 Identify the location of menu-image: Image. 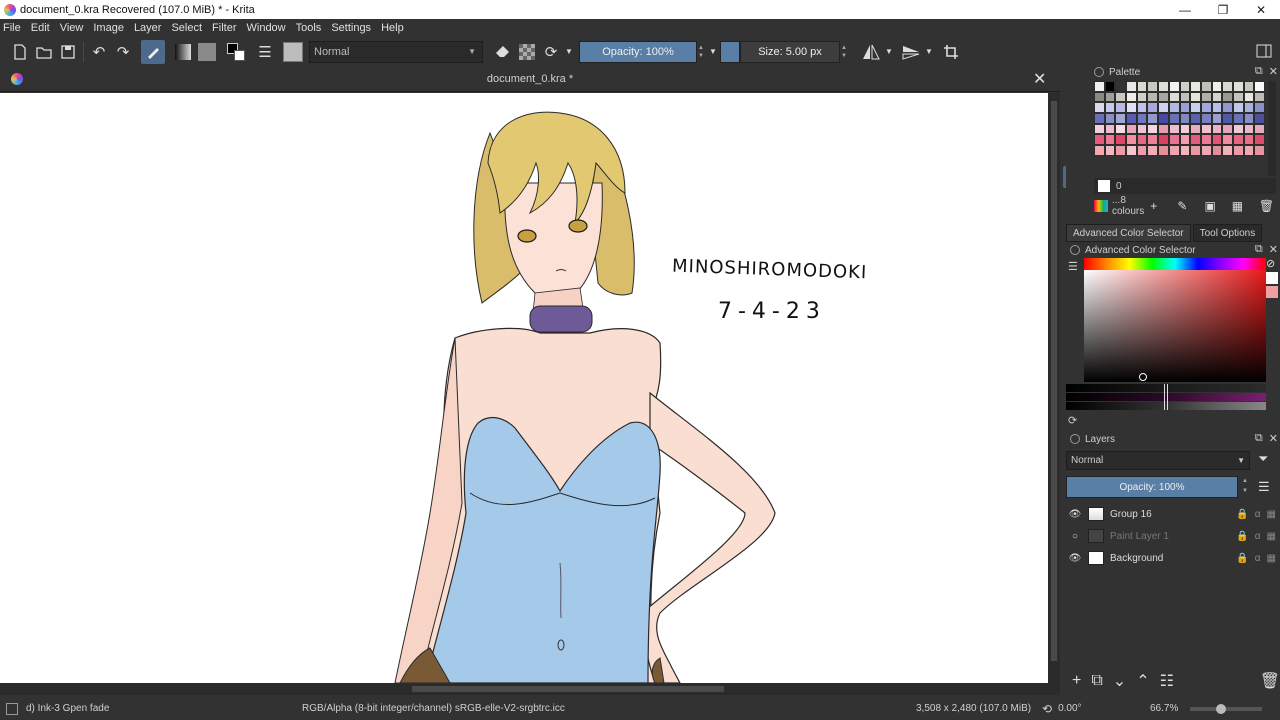
(108, 28).